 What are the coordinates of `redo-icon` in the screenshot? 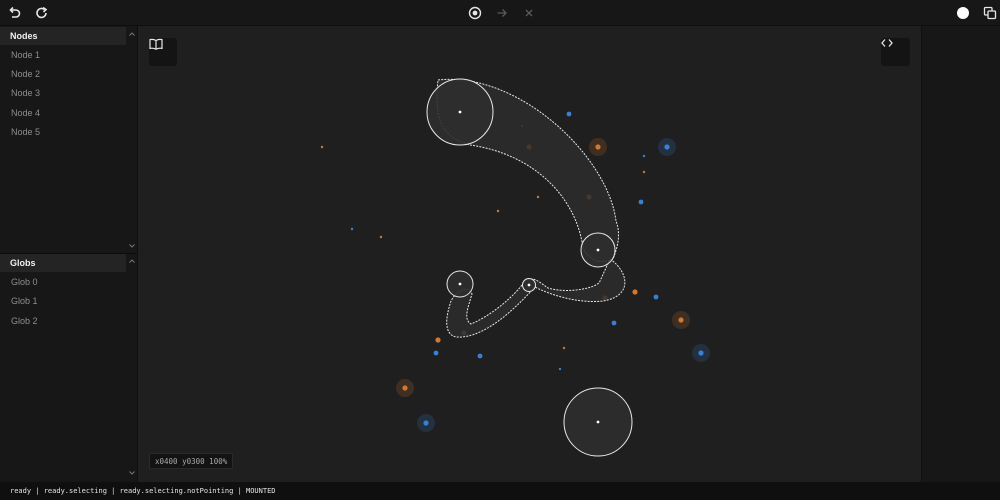 It's located at (42, 13).